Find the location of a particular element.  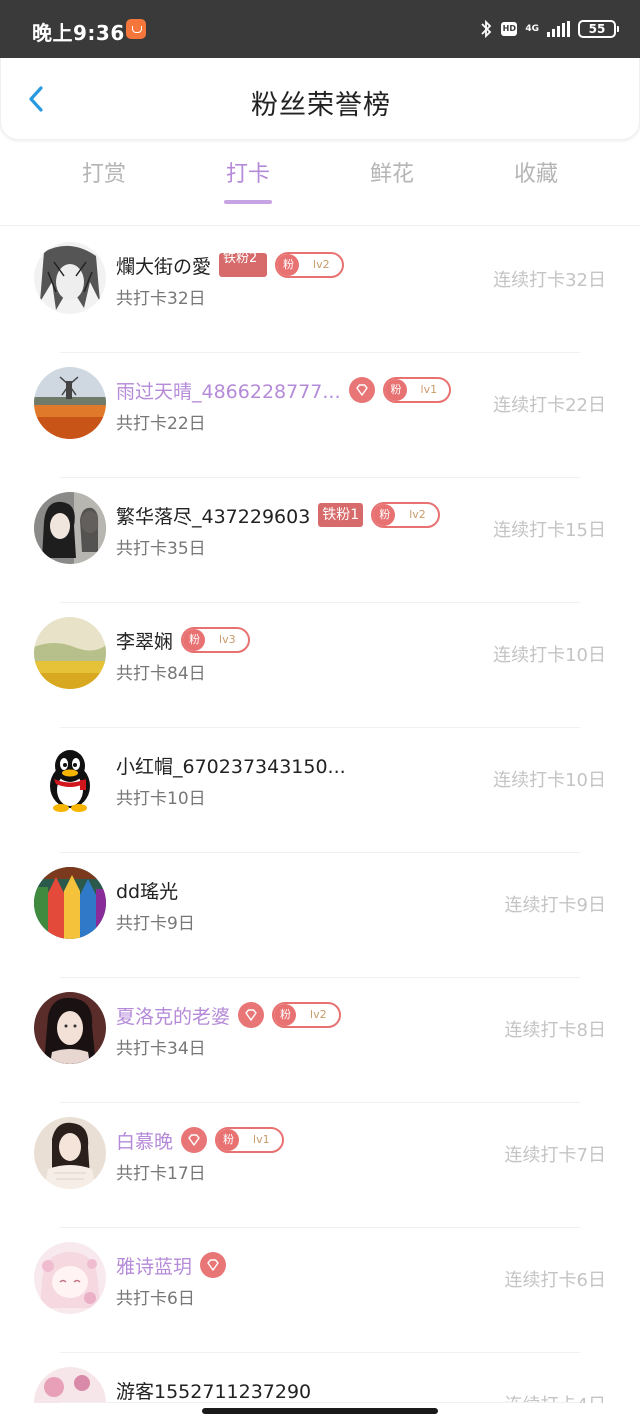

name-line: dd瑤光 is located at coordinates (147, 890).